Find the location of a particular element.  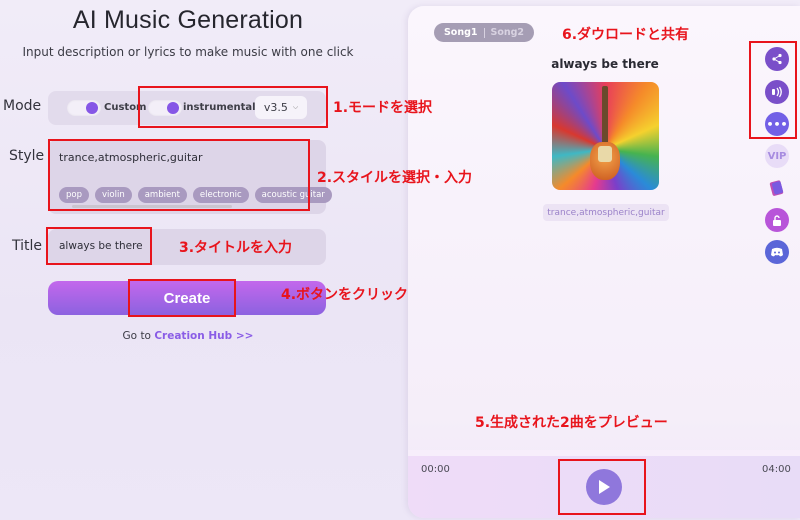

tab-separator is located at coordinates (484, 32).